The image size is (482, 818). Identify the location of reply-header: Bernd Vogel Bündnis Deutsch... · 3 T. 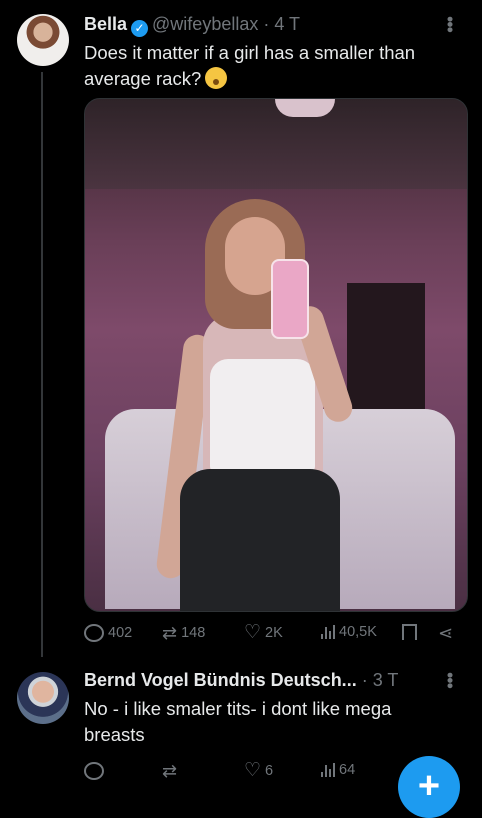
(241, 680).